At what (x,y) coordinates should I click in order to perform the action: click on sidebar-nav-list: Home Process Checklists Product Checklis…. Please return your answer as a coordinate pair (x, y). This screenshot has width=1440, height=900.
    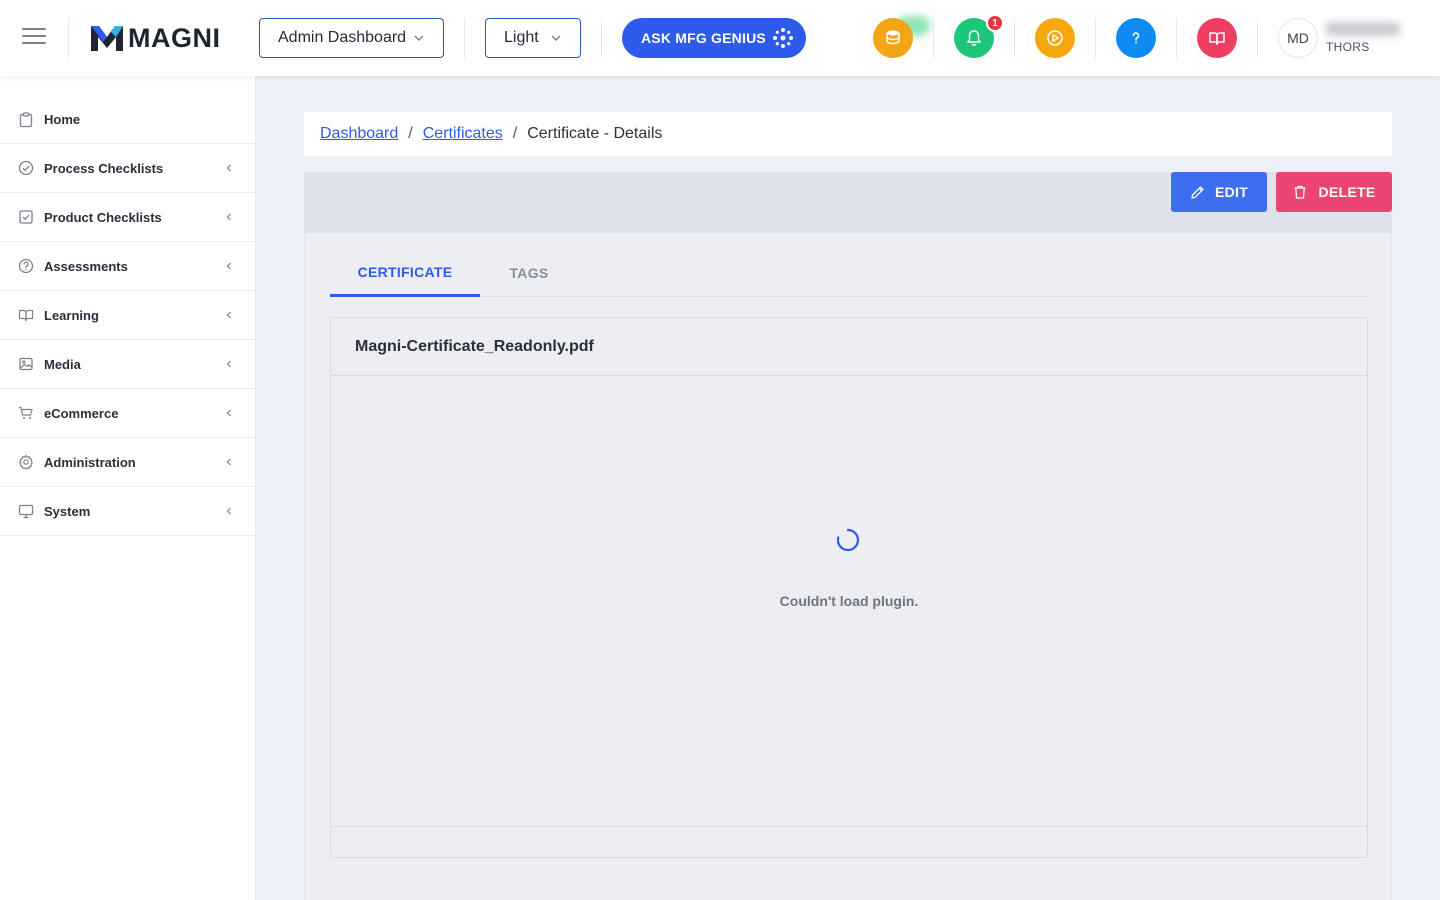
    Looking at the image, I should click on (127, 316).